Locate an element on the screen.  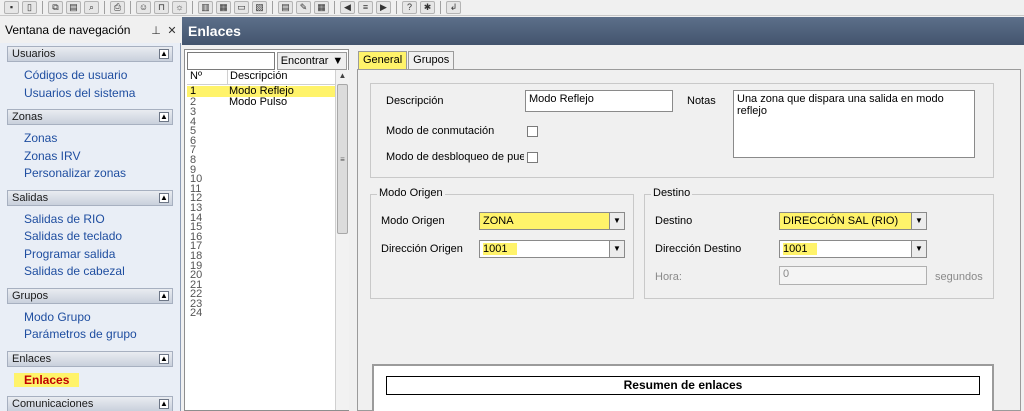
search-input is located at coordinates (231, 61).